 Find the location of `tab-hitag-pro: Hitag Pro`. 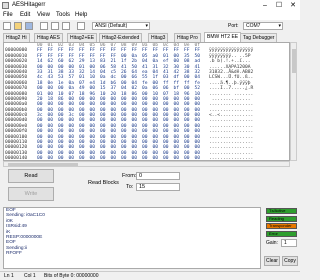

tab-hitag-pro: Hitag Pro is located at coordinates (187, 37).